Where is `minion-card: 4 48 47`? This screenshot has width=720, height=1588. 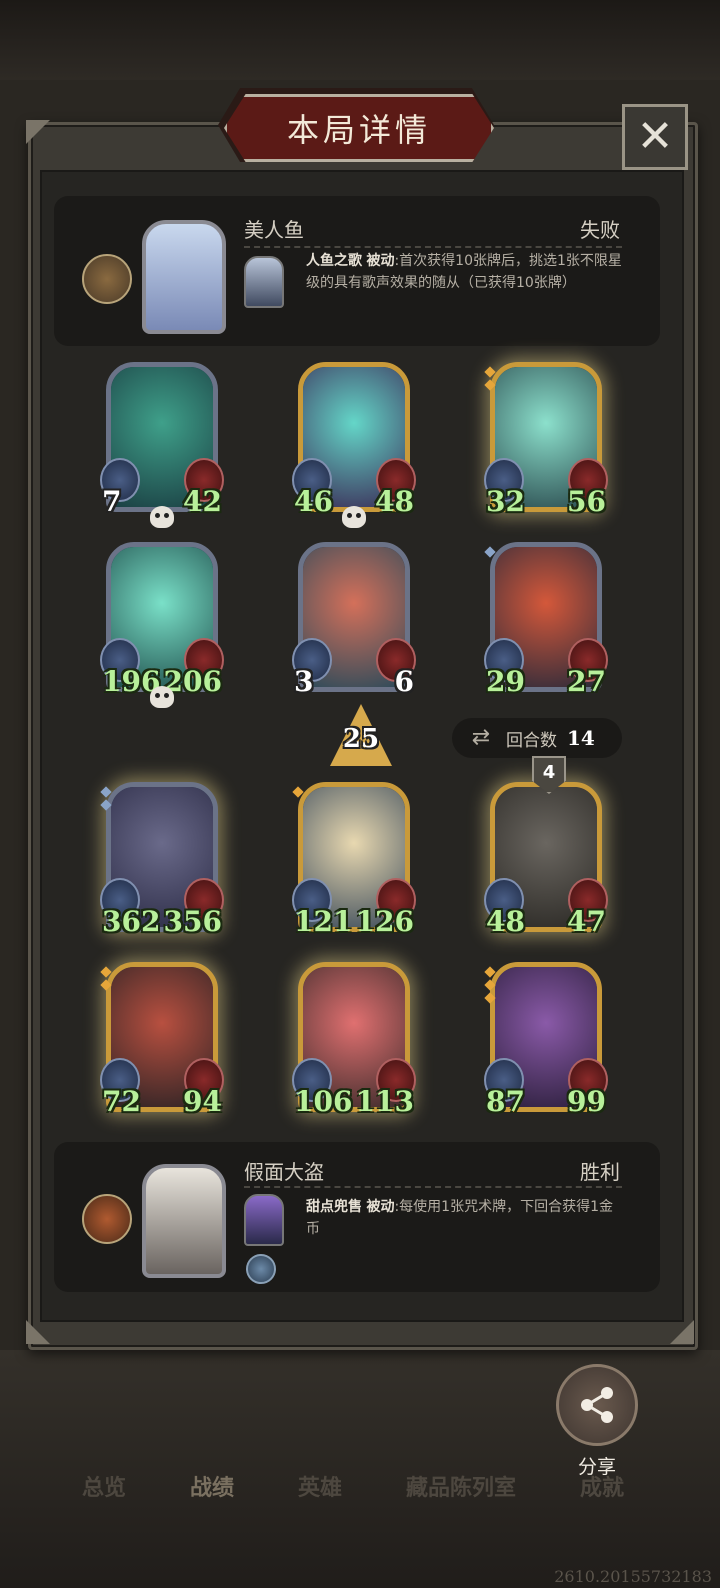 minion-card: 4 48 47 is located at coordinates (546, 847).